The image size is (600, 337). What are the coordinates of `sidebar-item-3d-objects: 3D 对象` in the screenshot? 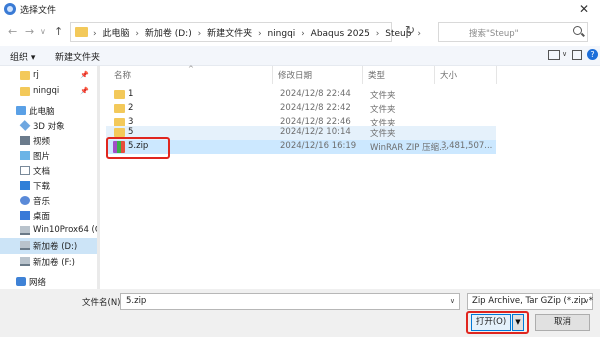 It's located at (50, 126).